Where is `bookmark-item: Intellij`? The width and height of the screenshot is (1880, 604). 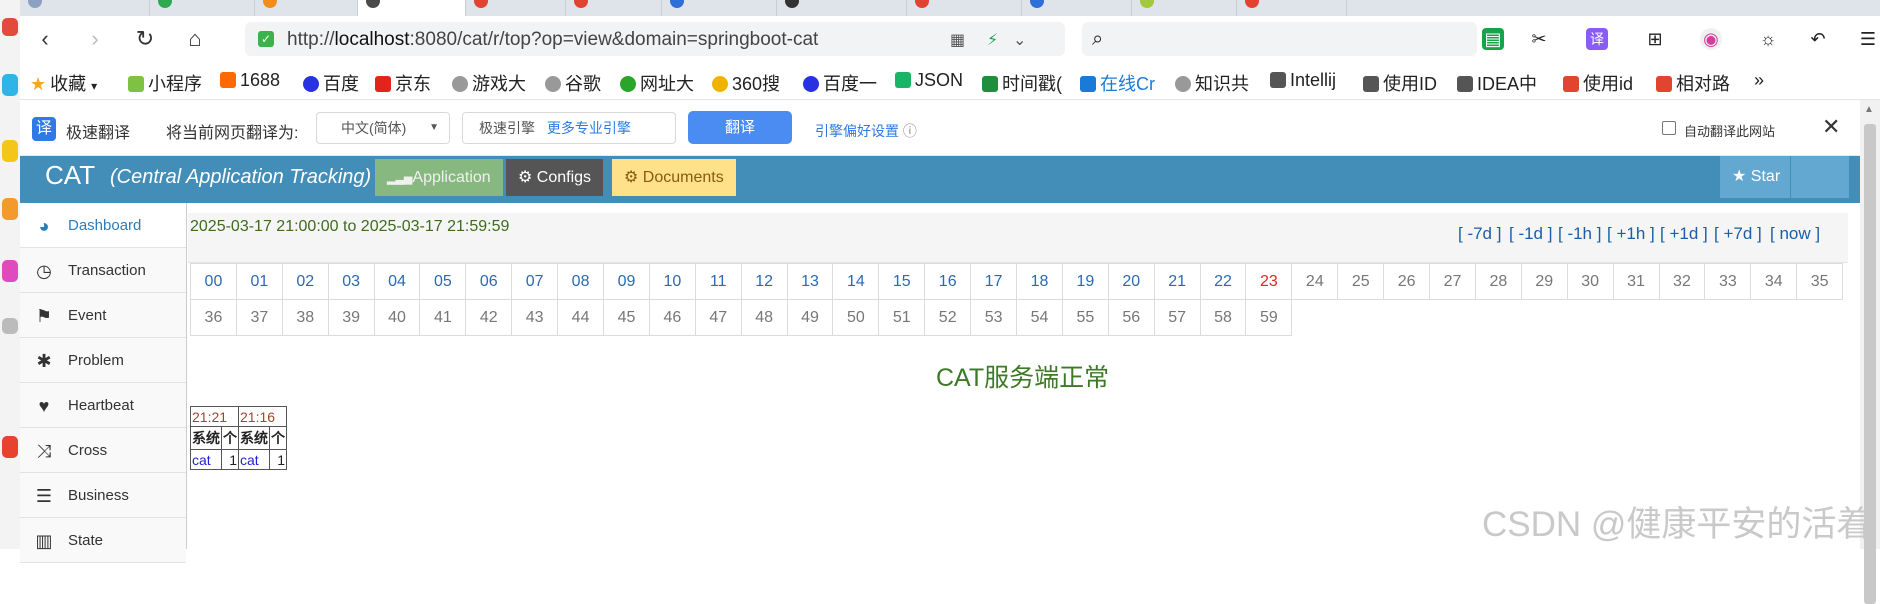 bookmark-item: Intellij is located at coordinates (1303, 80).